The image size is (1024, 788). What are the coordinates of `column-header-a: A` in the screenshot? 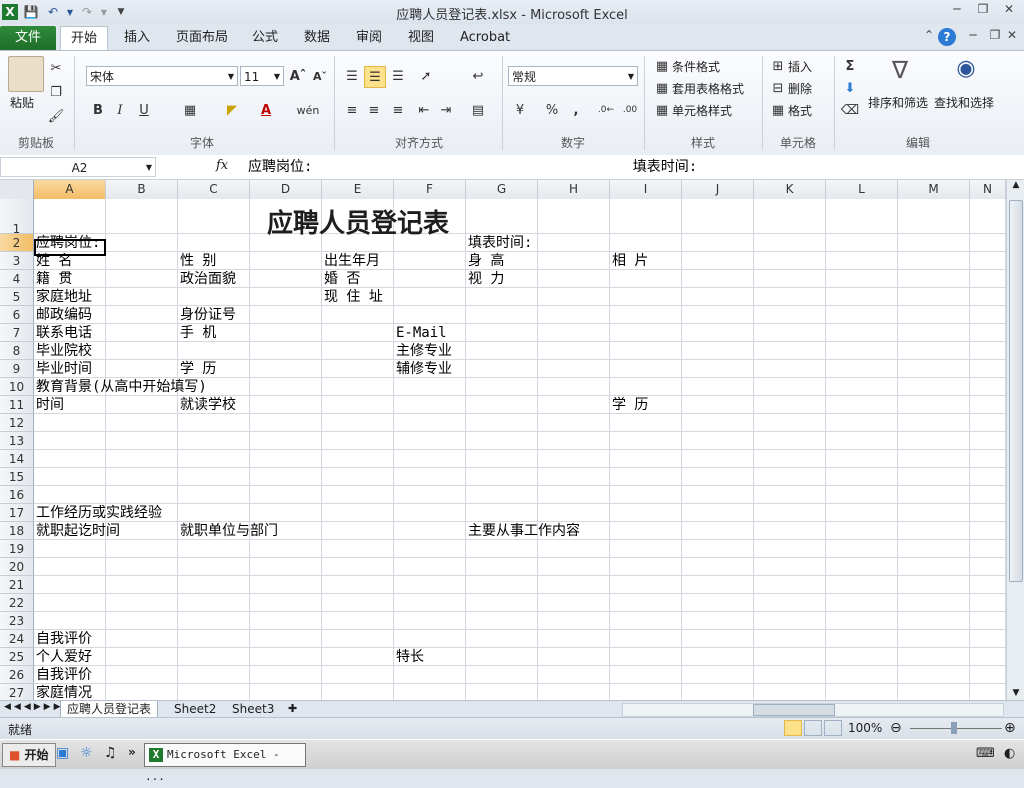 It's located at (70, 189).